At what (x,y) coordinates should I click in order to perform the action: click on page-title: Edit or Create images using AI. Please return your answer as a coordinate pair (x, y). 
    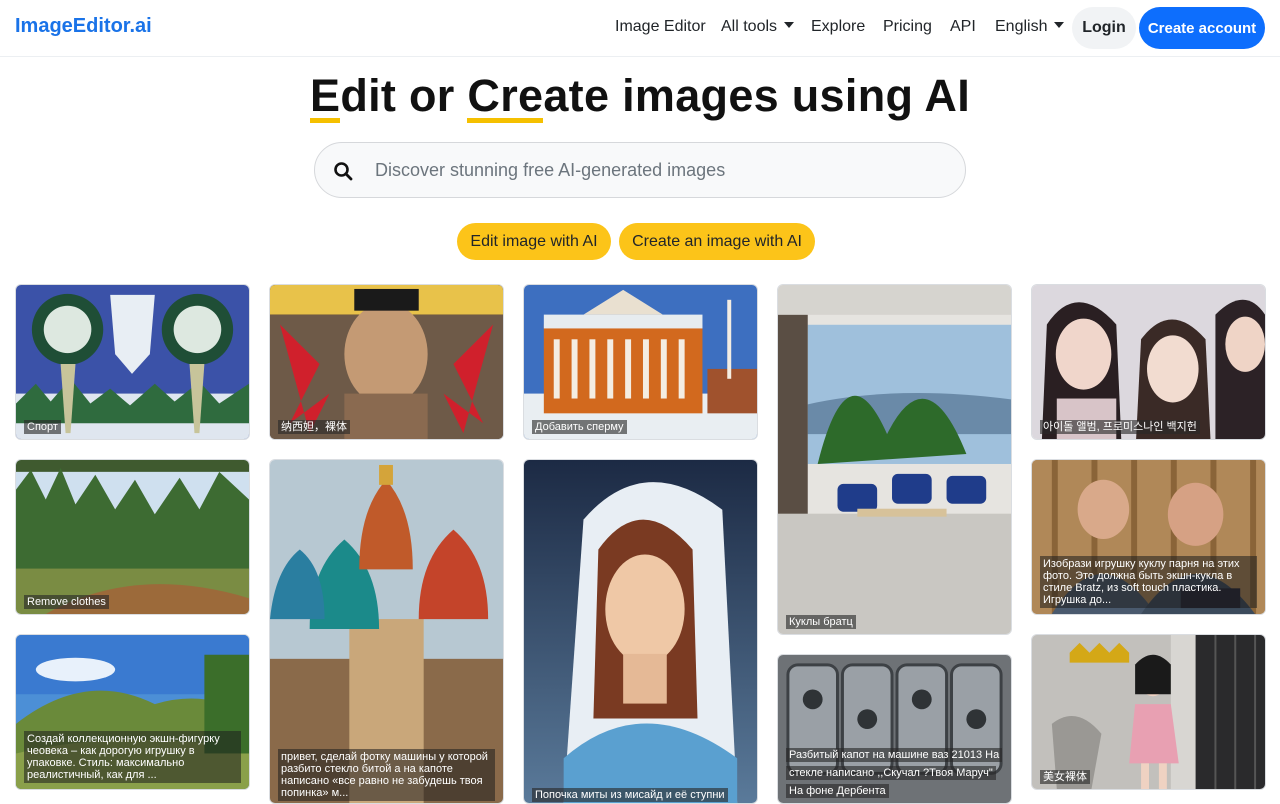
    Looking at the image, I should click on (640, 96).